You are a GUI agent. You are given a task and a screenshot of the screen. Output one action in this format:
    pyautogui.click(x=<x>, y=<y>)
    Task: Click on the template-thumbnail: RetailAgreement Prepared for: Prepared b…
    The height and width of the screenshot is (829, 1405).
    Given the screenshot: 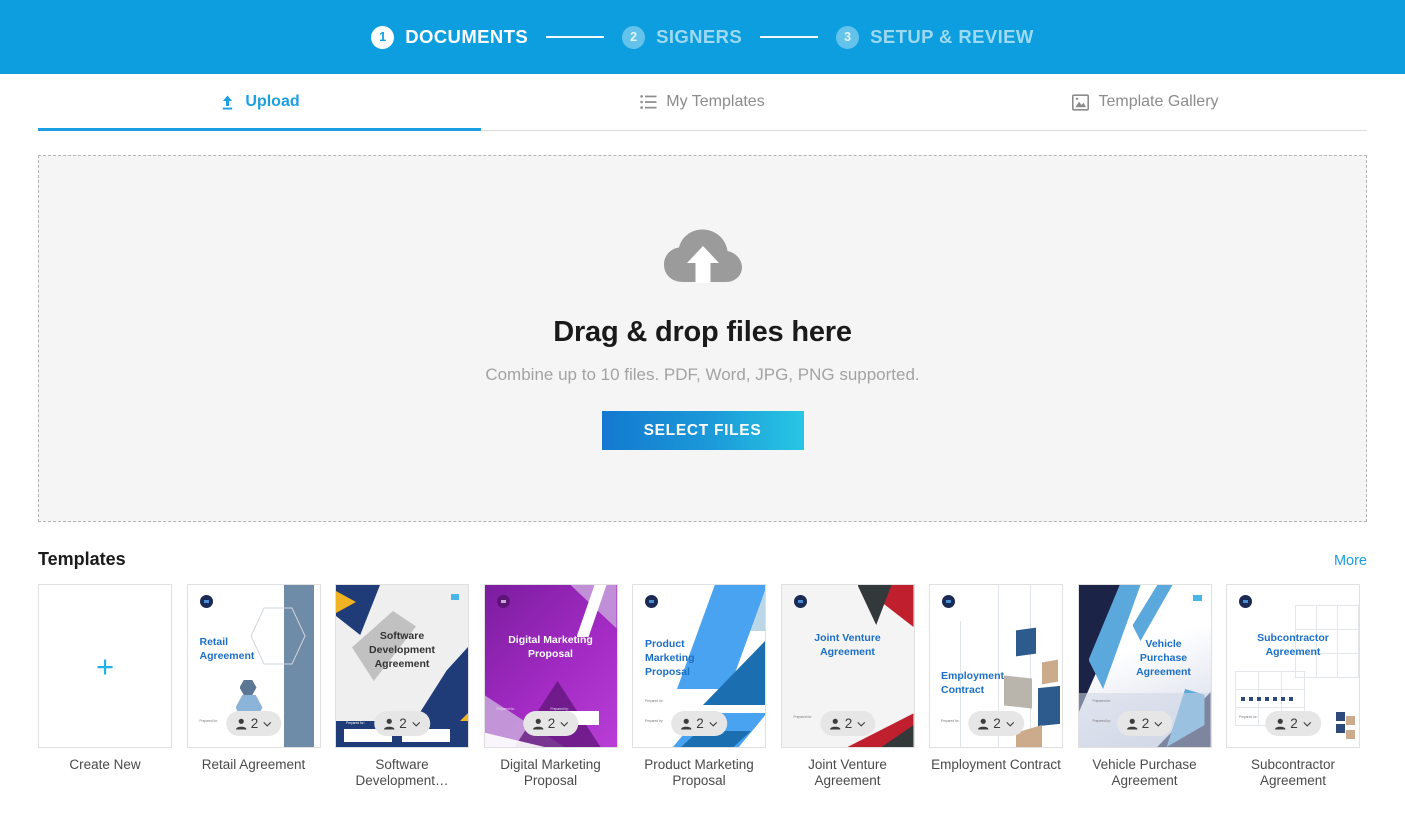 What is the action you would take?
    pyautogui.click(x=253, y=666)
    